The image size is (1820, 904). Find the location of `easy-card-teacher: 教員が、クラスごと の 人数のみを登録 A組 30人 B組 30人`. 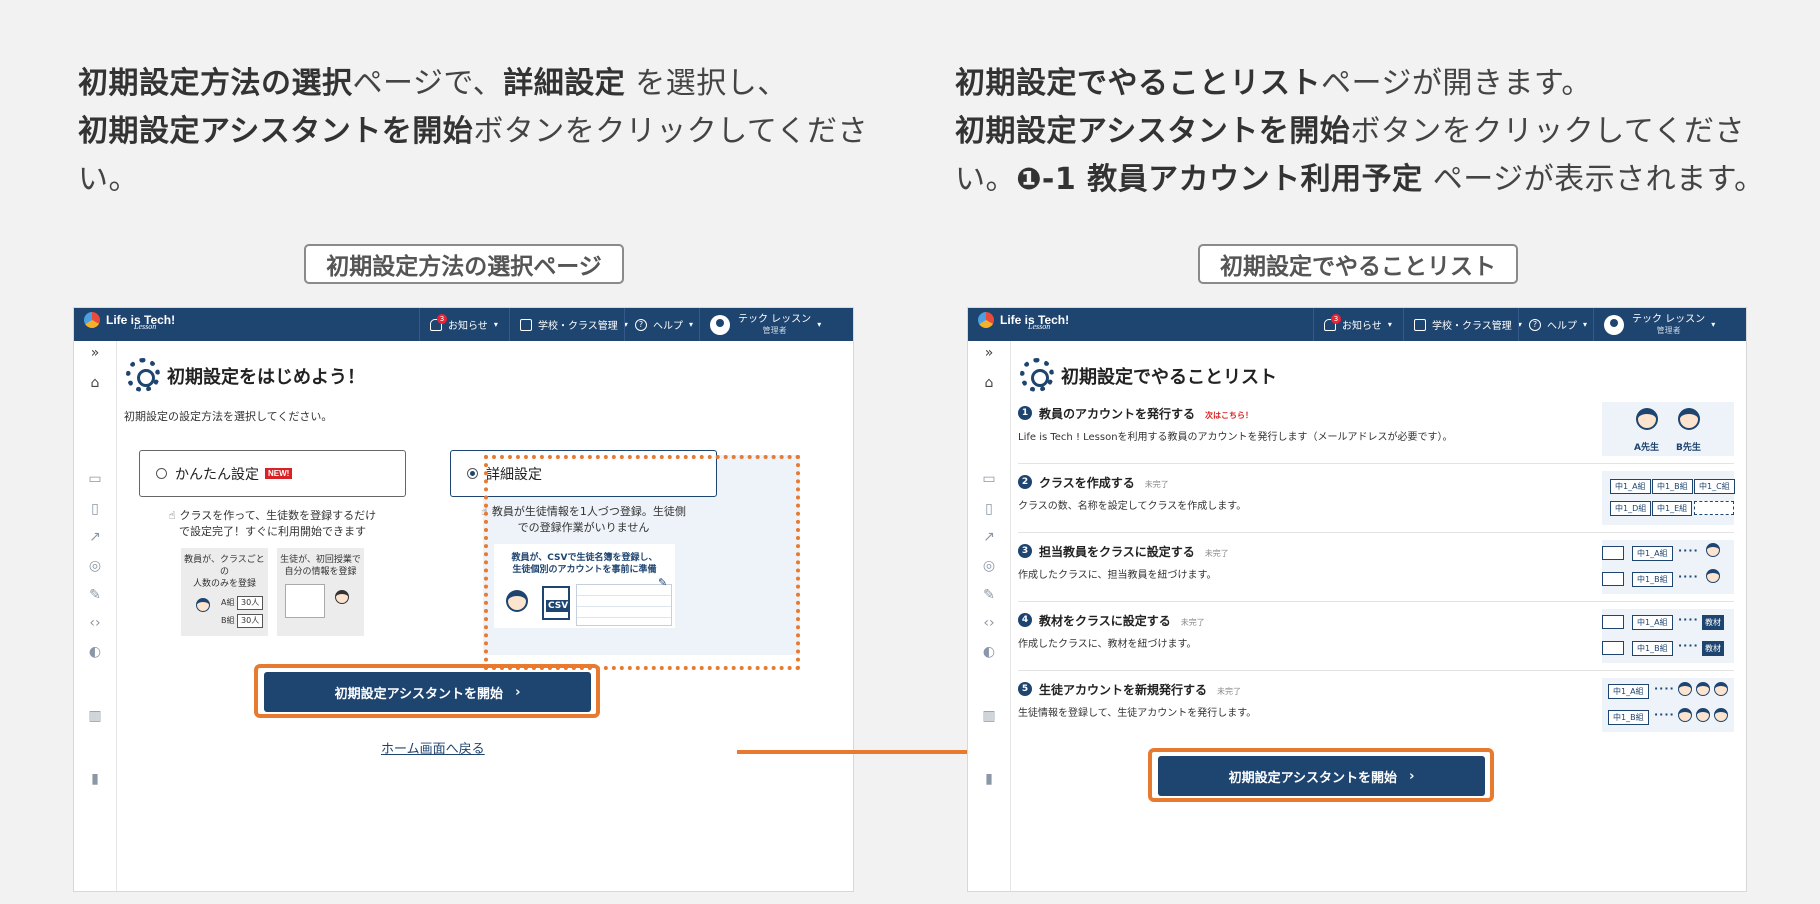

easy-card-teacher: 教員が、クラスごと の 人数のみを登録 A組 30人 B組 30人 is located at coordinates (224, 592).